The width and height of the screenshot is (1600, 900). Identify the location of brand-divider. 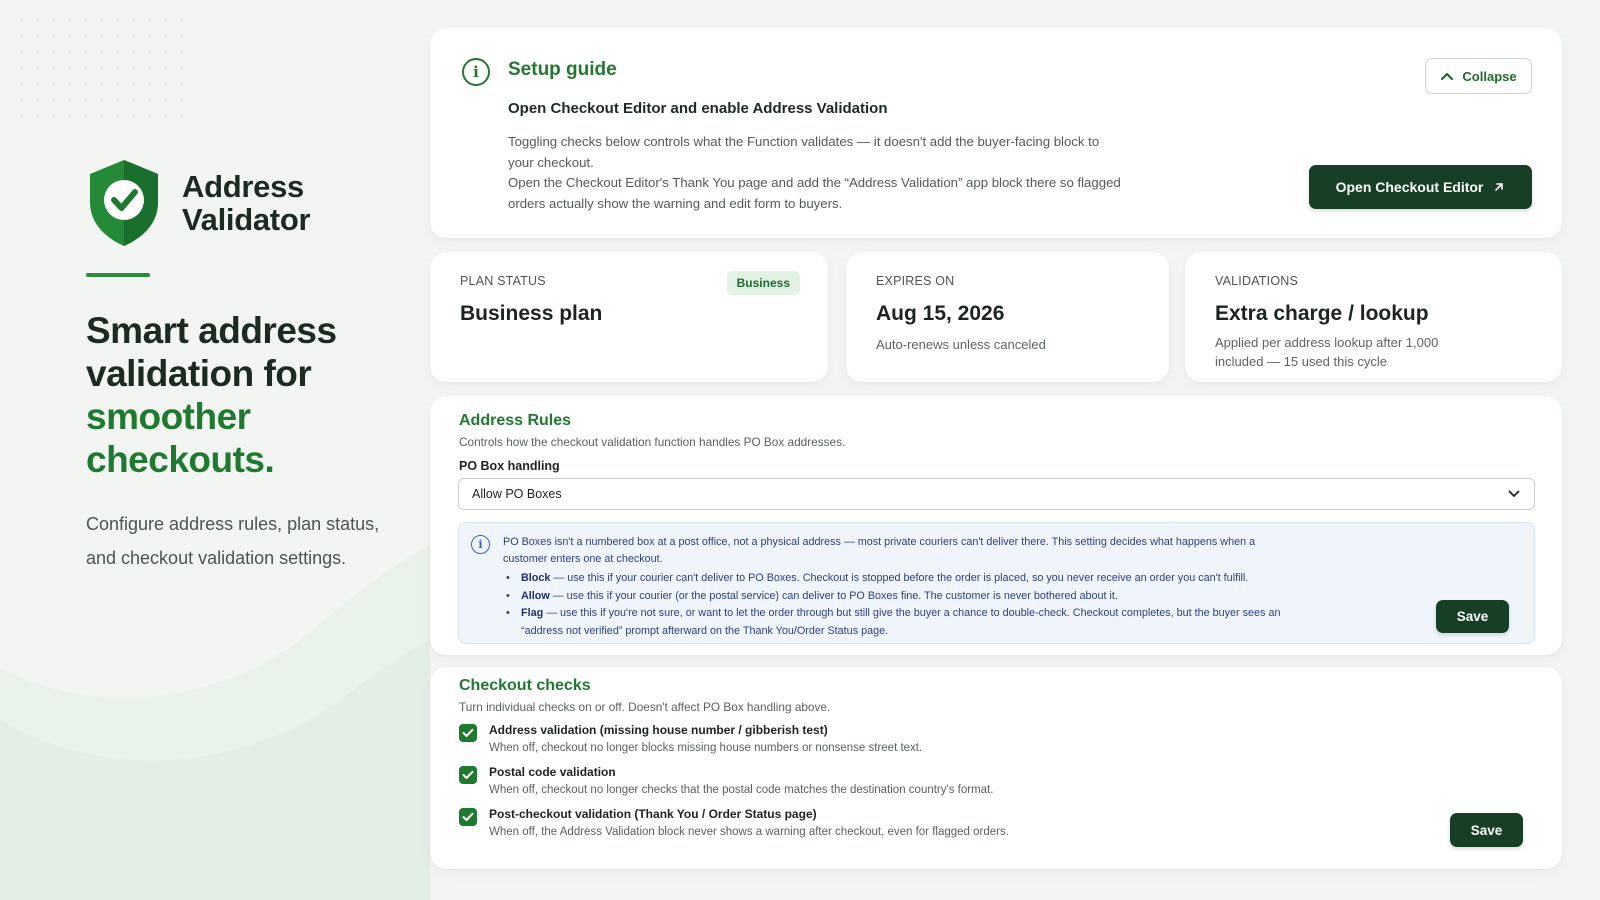
(118, 275).